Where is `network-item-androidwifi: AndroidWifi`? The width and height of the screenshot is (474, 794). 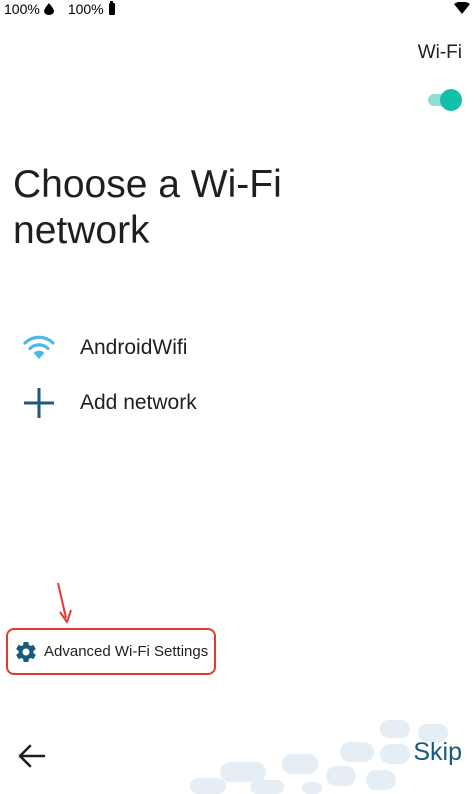 network-item-androidwifi: AndroidWifi is located at coordinates (237, 348).